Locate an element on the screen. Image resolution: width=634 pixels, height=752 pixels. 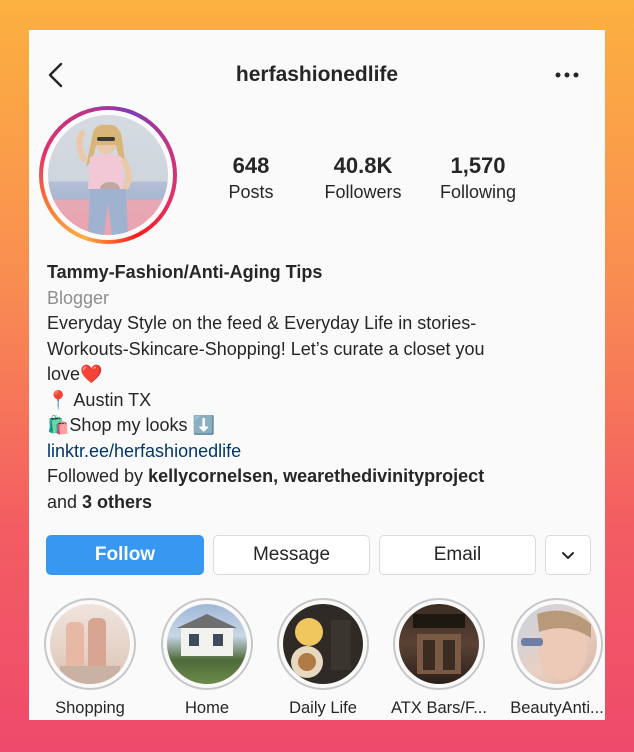
highlight-shopping: Shopping is located at coordinates (90, 658).